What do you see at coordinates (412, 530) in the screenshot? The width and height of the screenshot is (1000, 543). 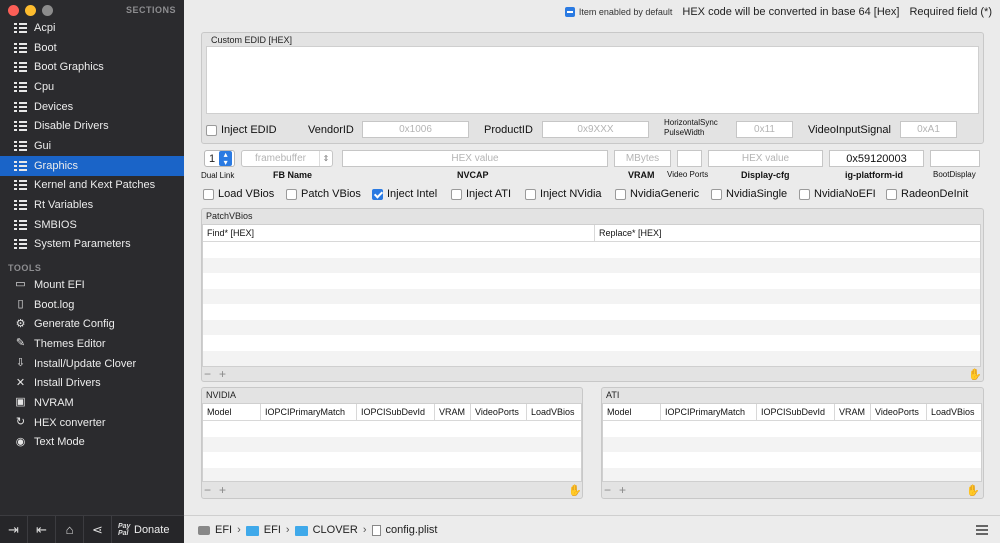 I see `path-segment: config.plist` at bounding box center [412, 530].